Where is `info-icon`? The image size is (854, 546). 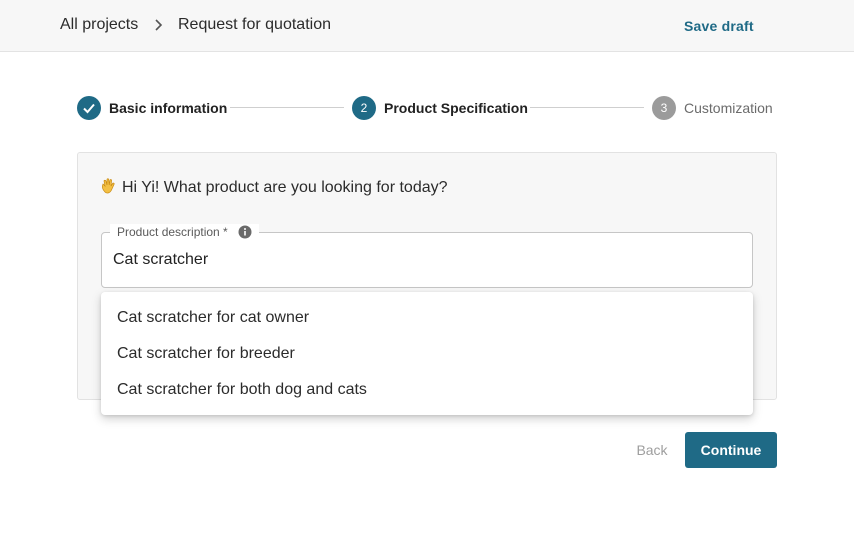 info-icon is located at coordinates (245, 232).